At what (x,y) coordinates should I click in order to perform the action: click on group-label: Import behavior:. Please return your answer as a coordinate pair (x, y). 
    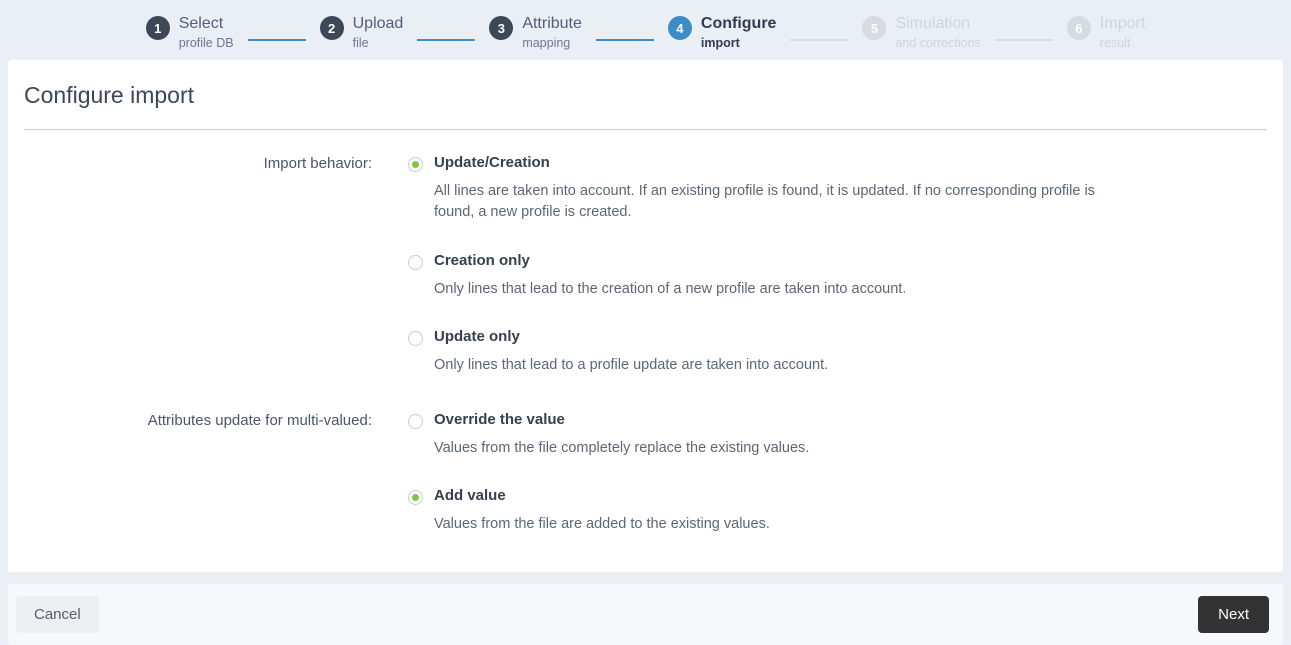
    Looking at the image, I should click on (317, 163).